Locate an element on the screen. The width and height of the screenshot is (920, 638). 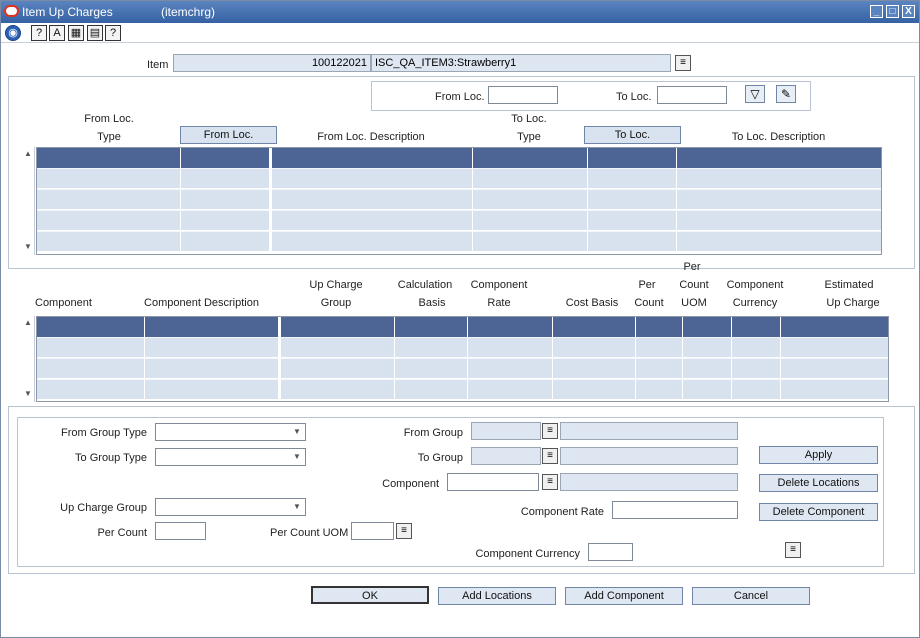
title-bar: Item Up Charges (itemchrg) _ □ X is located at coordinates (460, 12).